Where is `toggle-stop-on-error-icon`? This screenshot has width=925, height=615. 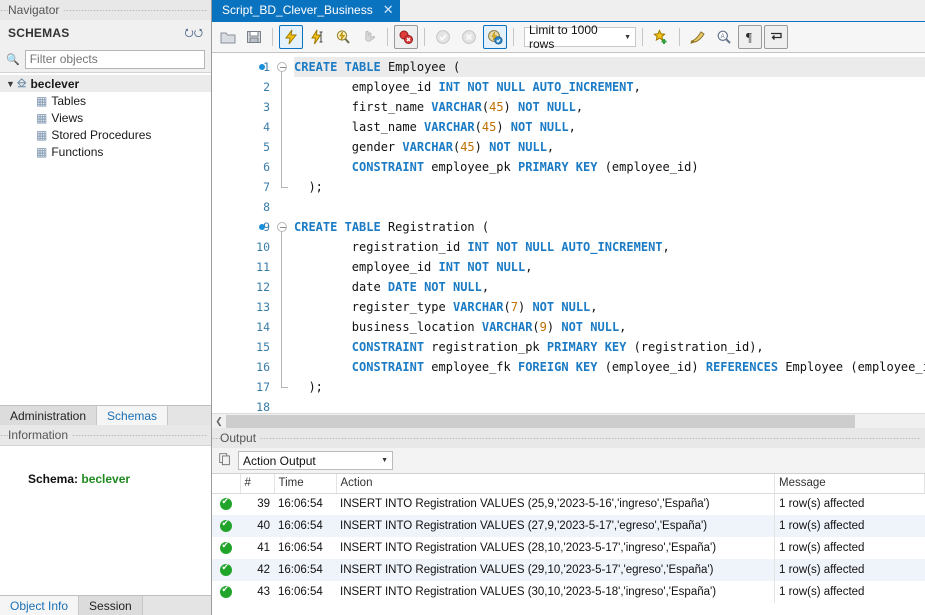
toggle-stop-on-error-icon is located at coordinates (406, 37).